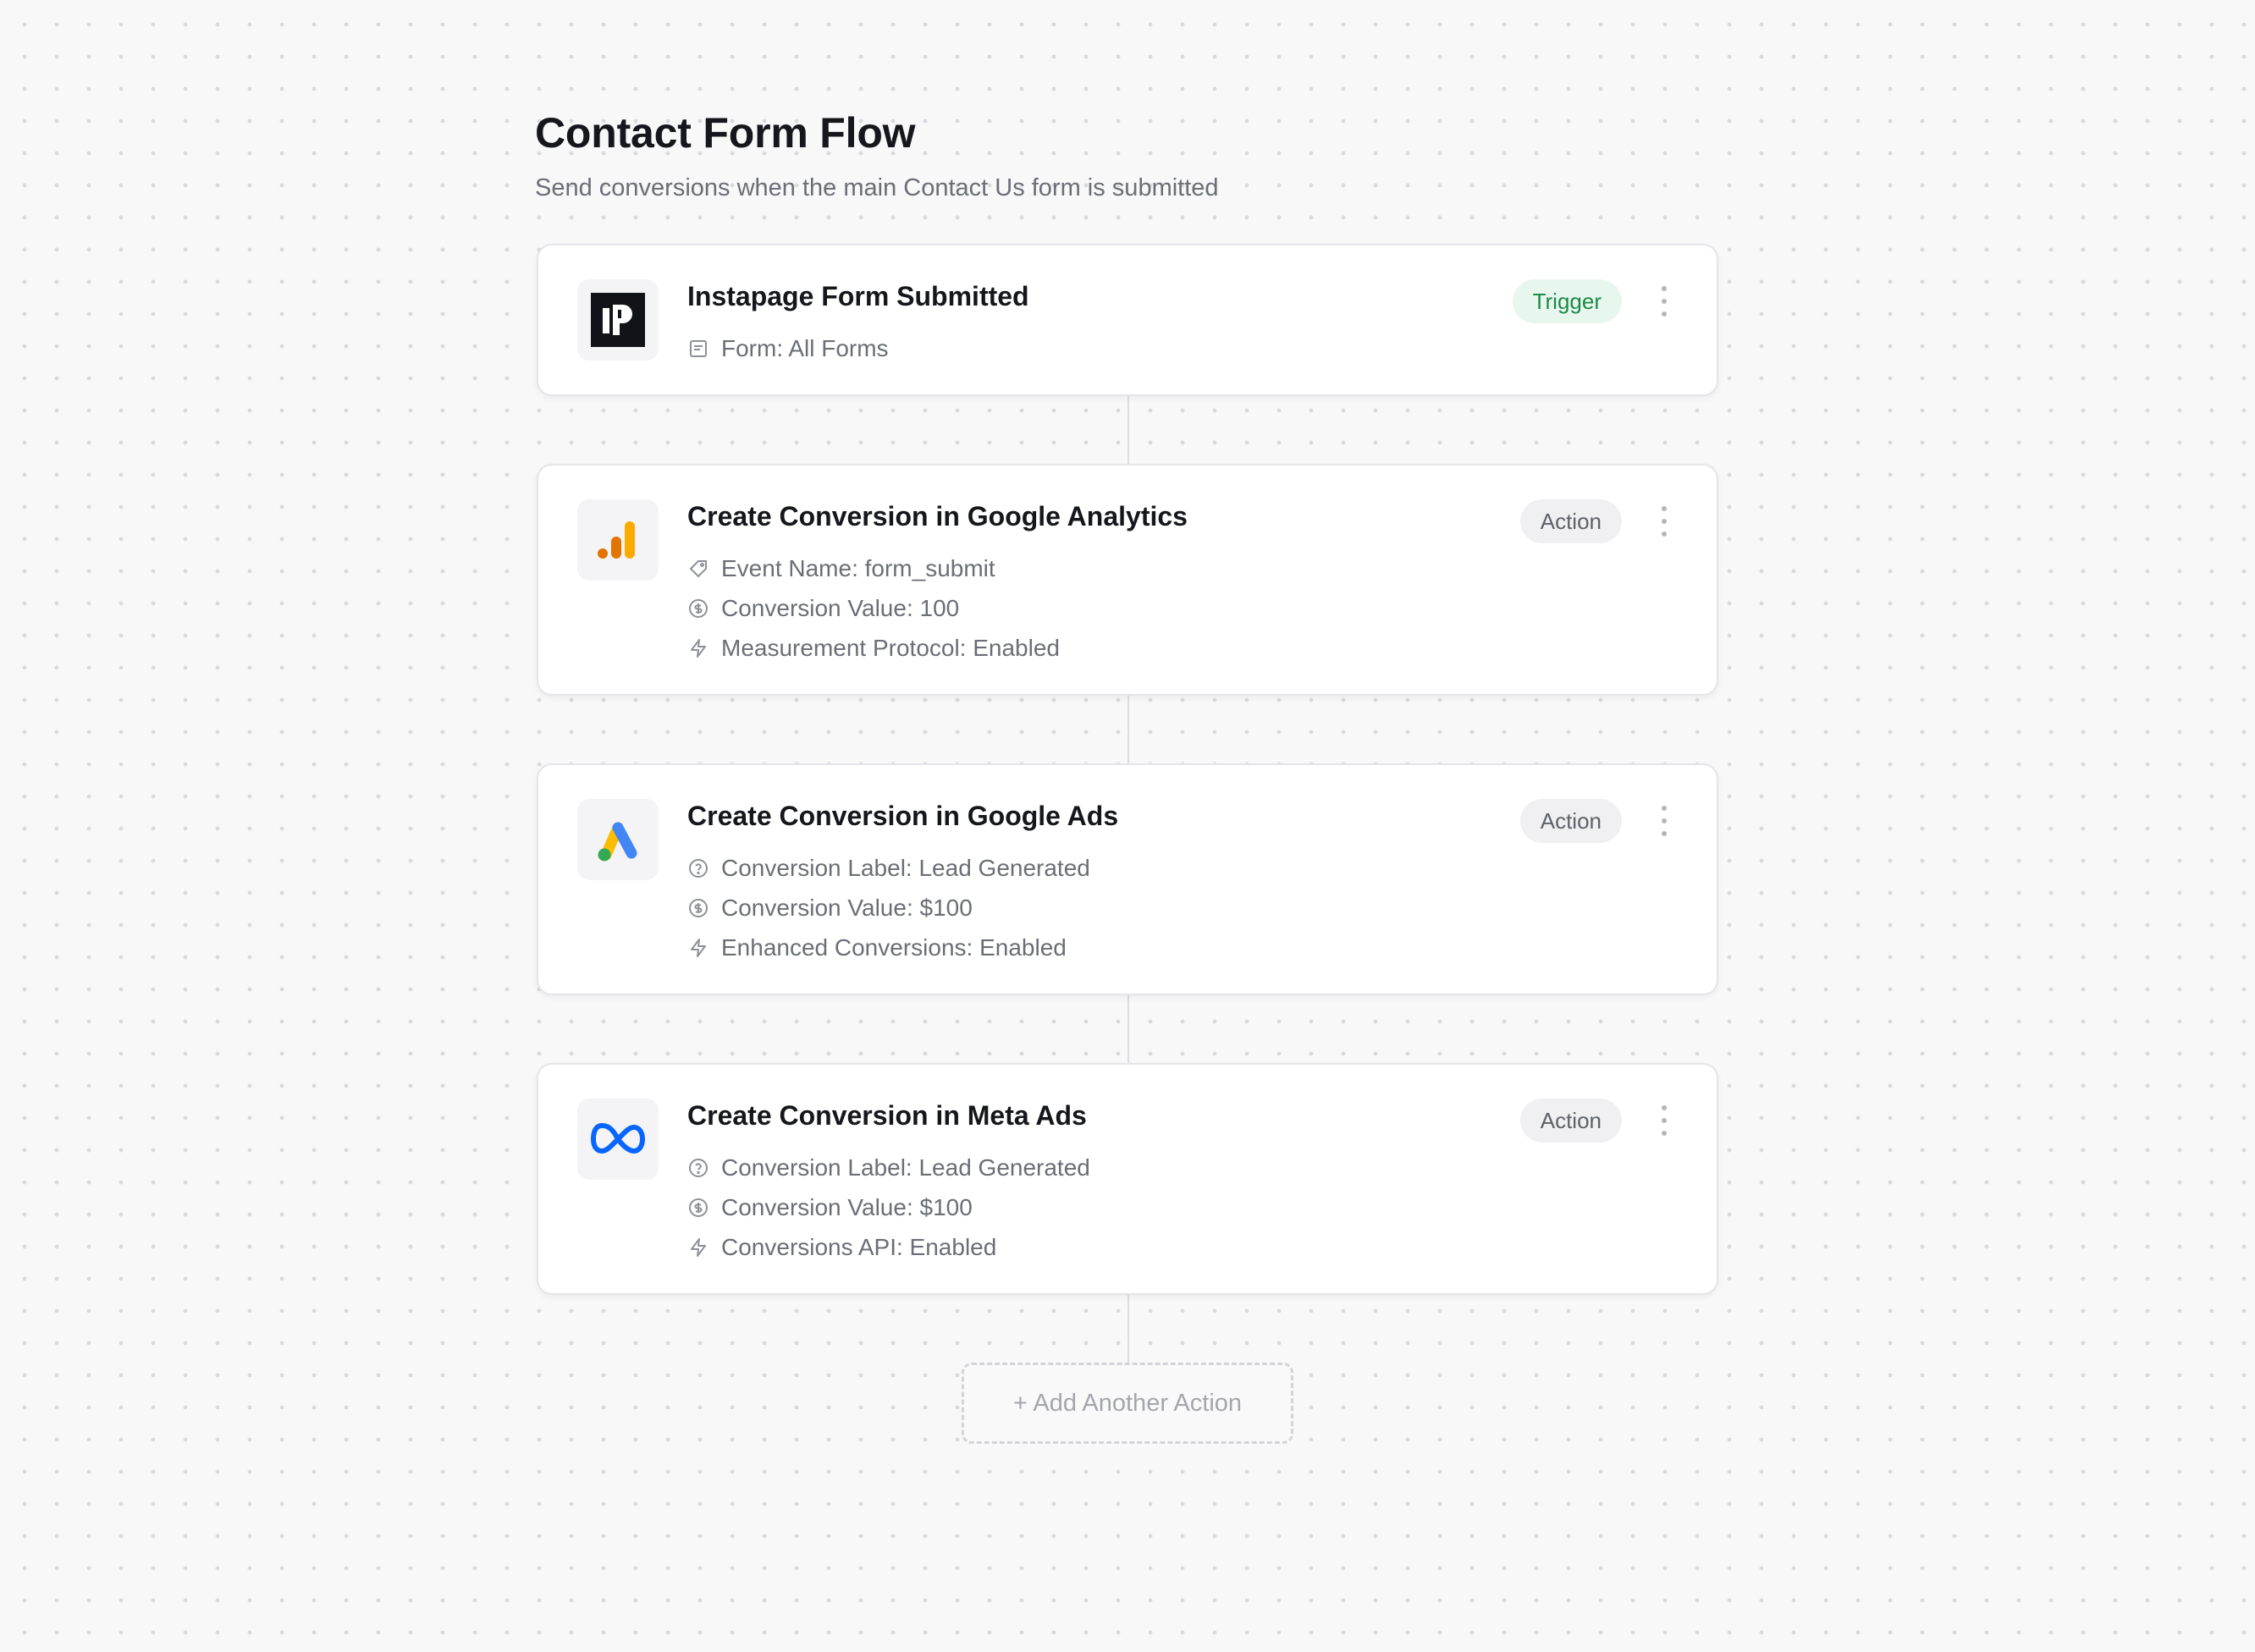  I want to click on card-title: Create Conversion in Google Analytics, so click(937, 516).